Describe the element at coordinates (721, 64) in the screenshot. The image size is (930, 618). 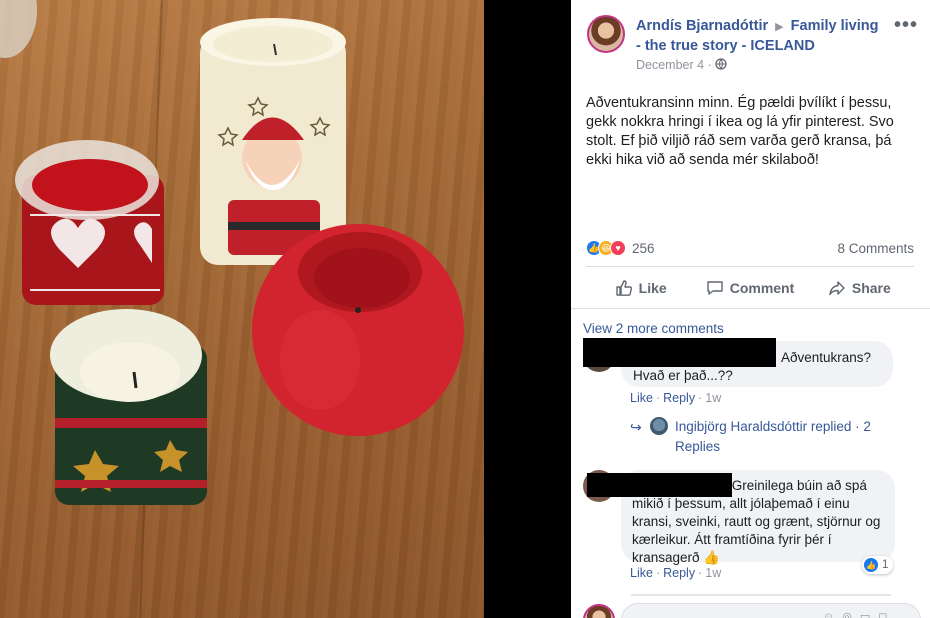
I see `globe-icon` at that location.